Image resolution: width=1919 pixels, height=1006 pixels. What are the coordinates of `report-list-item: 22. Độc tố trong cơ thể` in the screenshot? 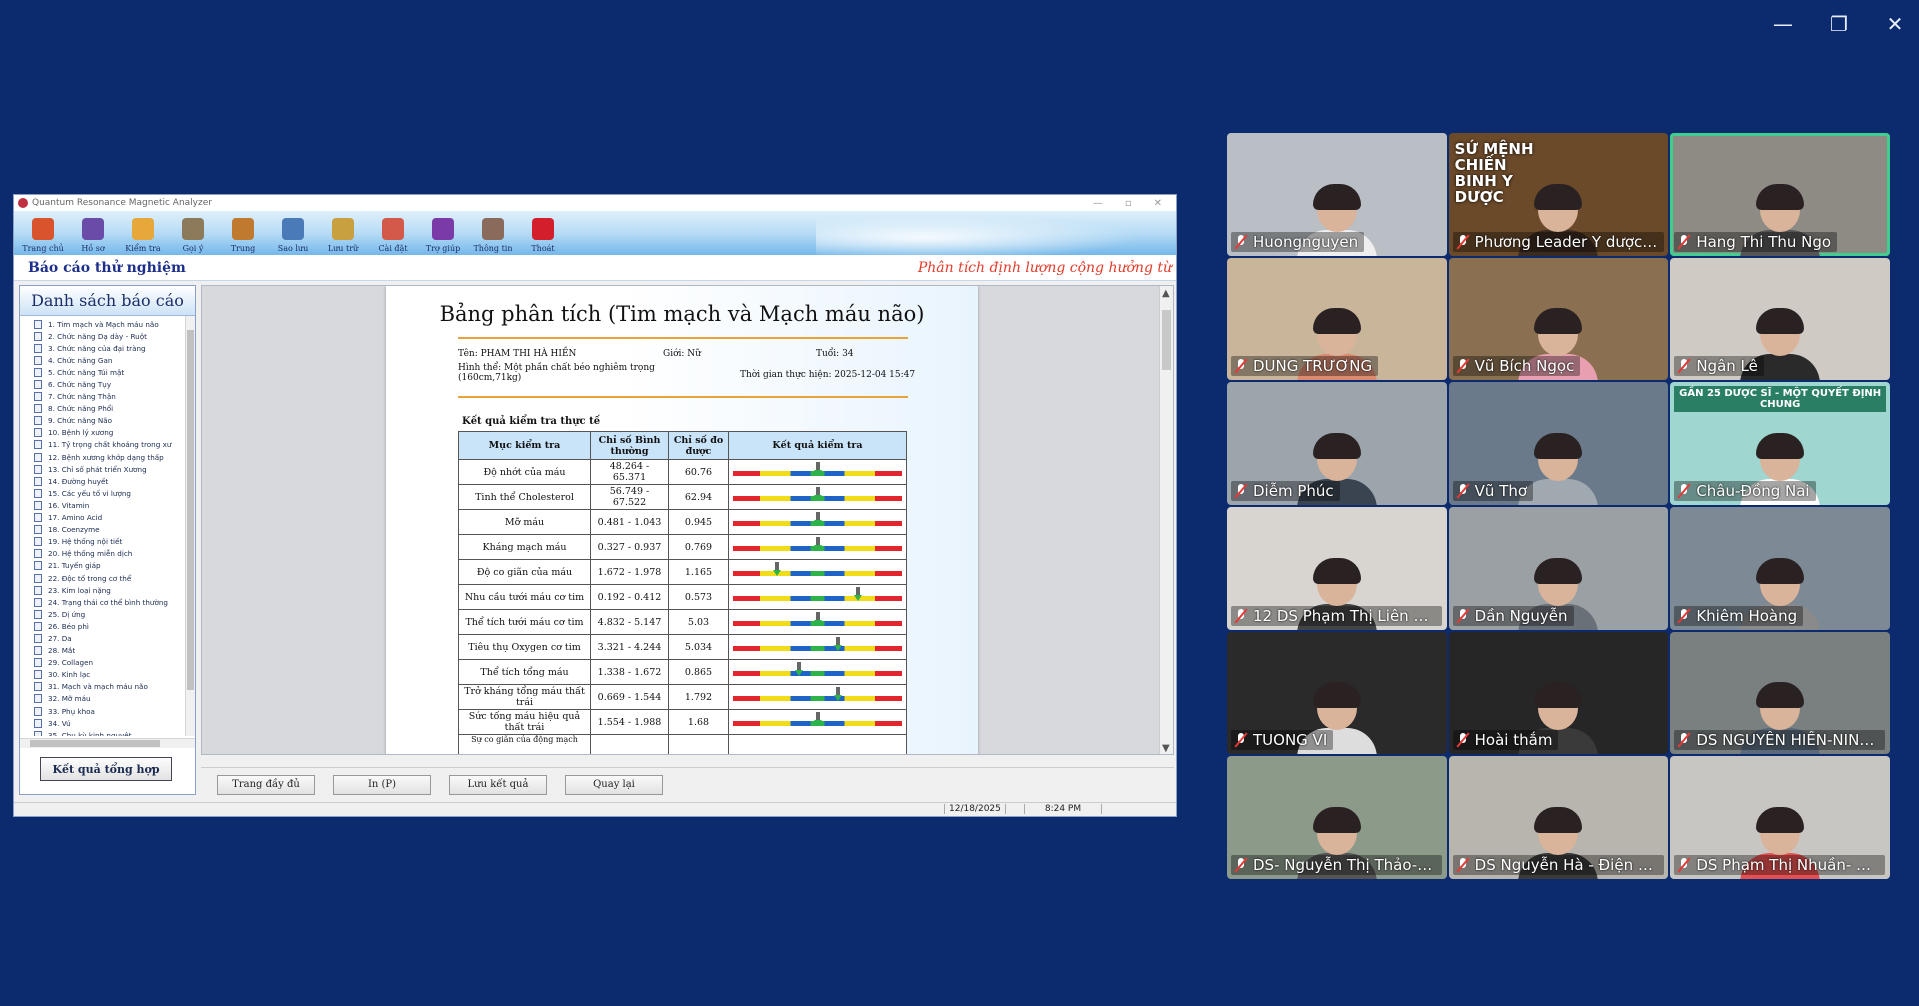 It's located at (114, 578).